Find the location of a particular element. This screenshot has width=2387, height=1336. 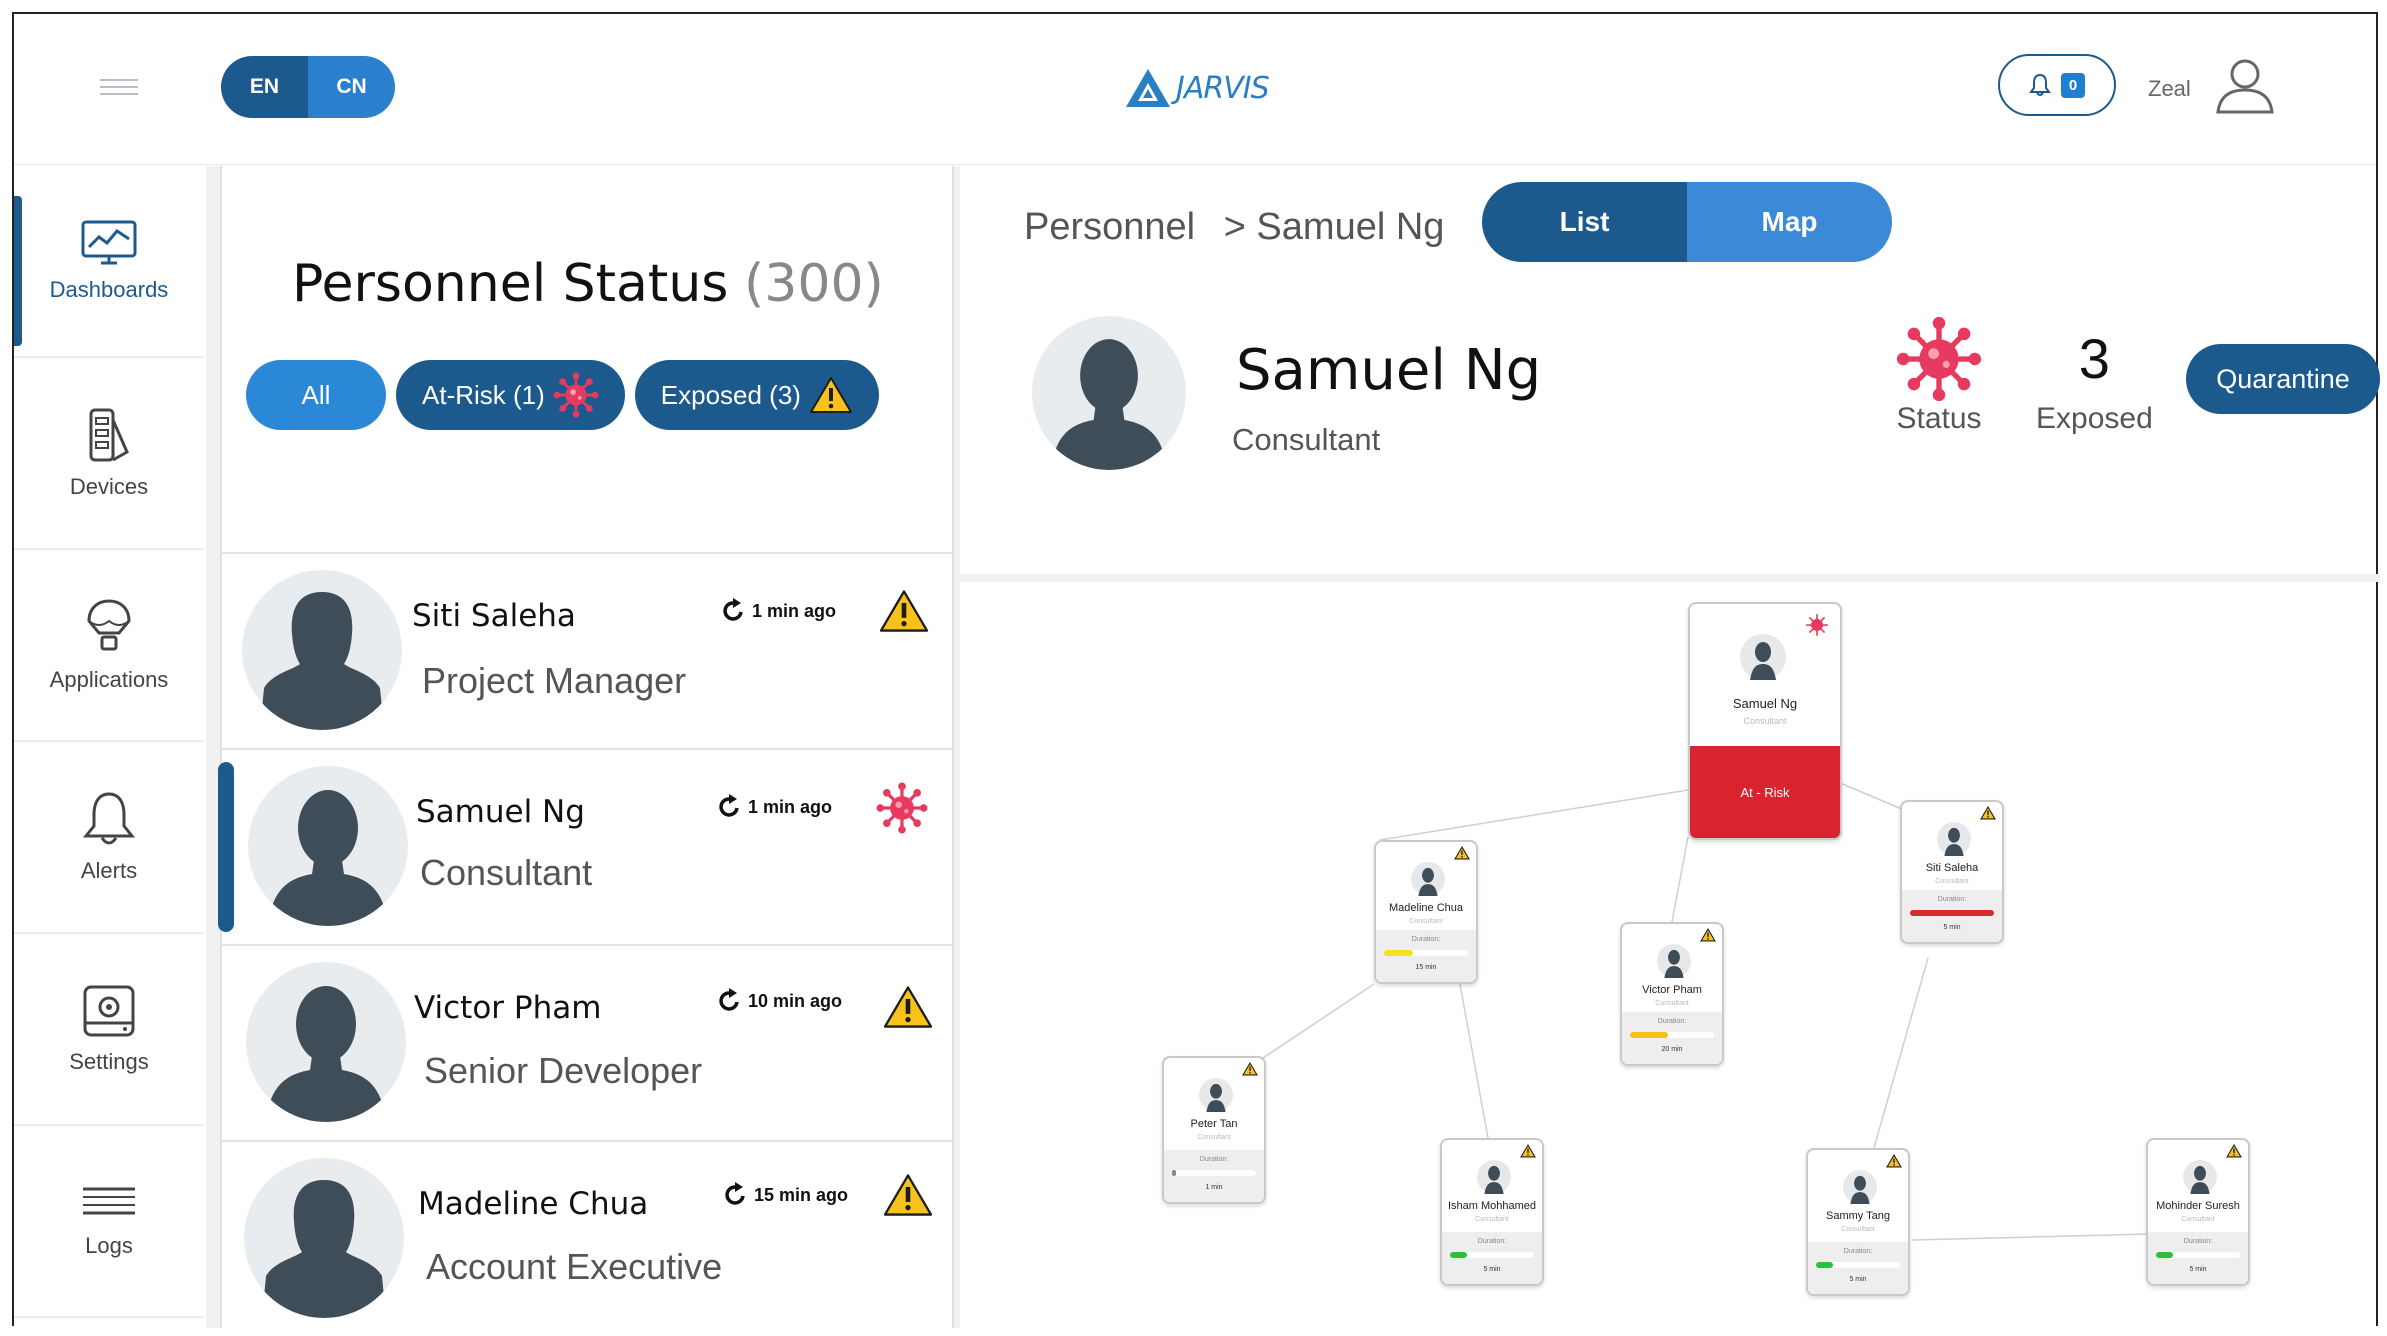

person-role: Project Manager is located at coordinates (554, 680).